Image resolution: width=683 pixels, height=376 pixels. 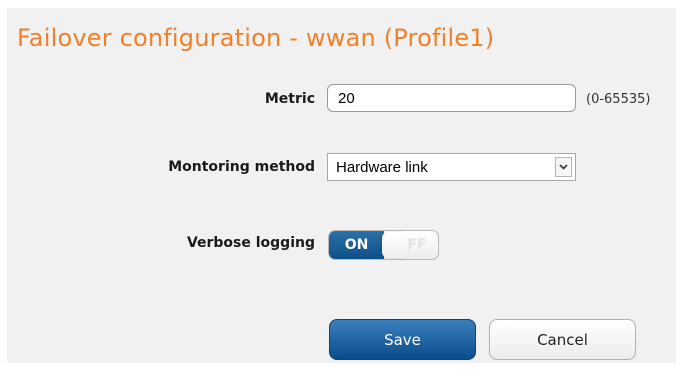 What do you see at coordinates (451, 167) in the screenshot?
I see `monitoring-method-select: Hardware link` at bounding box center [451, 167].